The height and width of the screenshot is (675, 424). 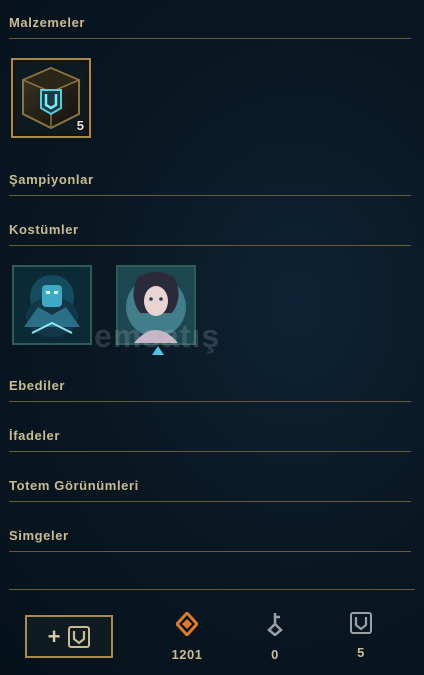 I want to click on orange-essence-icon, so click(x=187, y=624).